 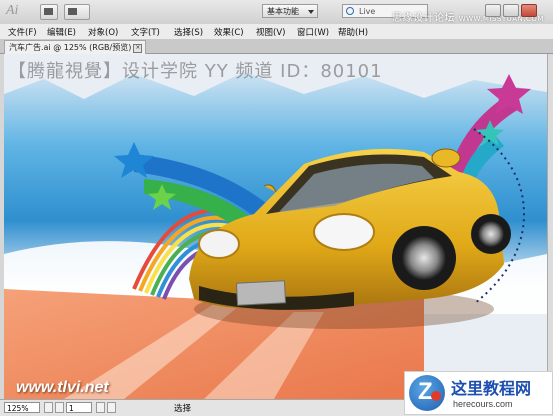 I want to click on brand-url-text: www.tlvi.net, so click(x=62, y=387).